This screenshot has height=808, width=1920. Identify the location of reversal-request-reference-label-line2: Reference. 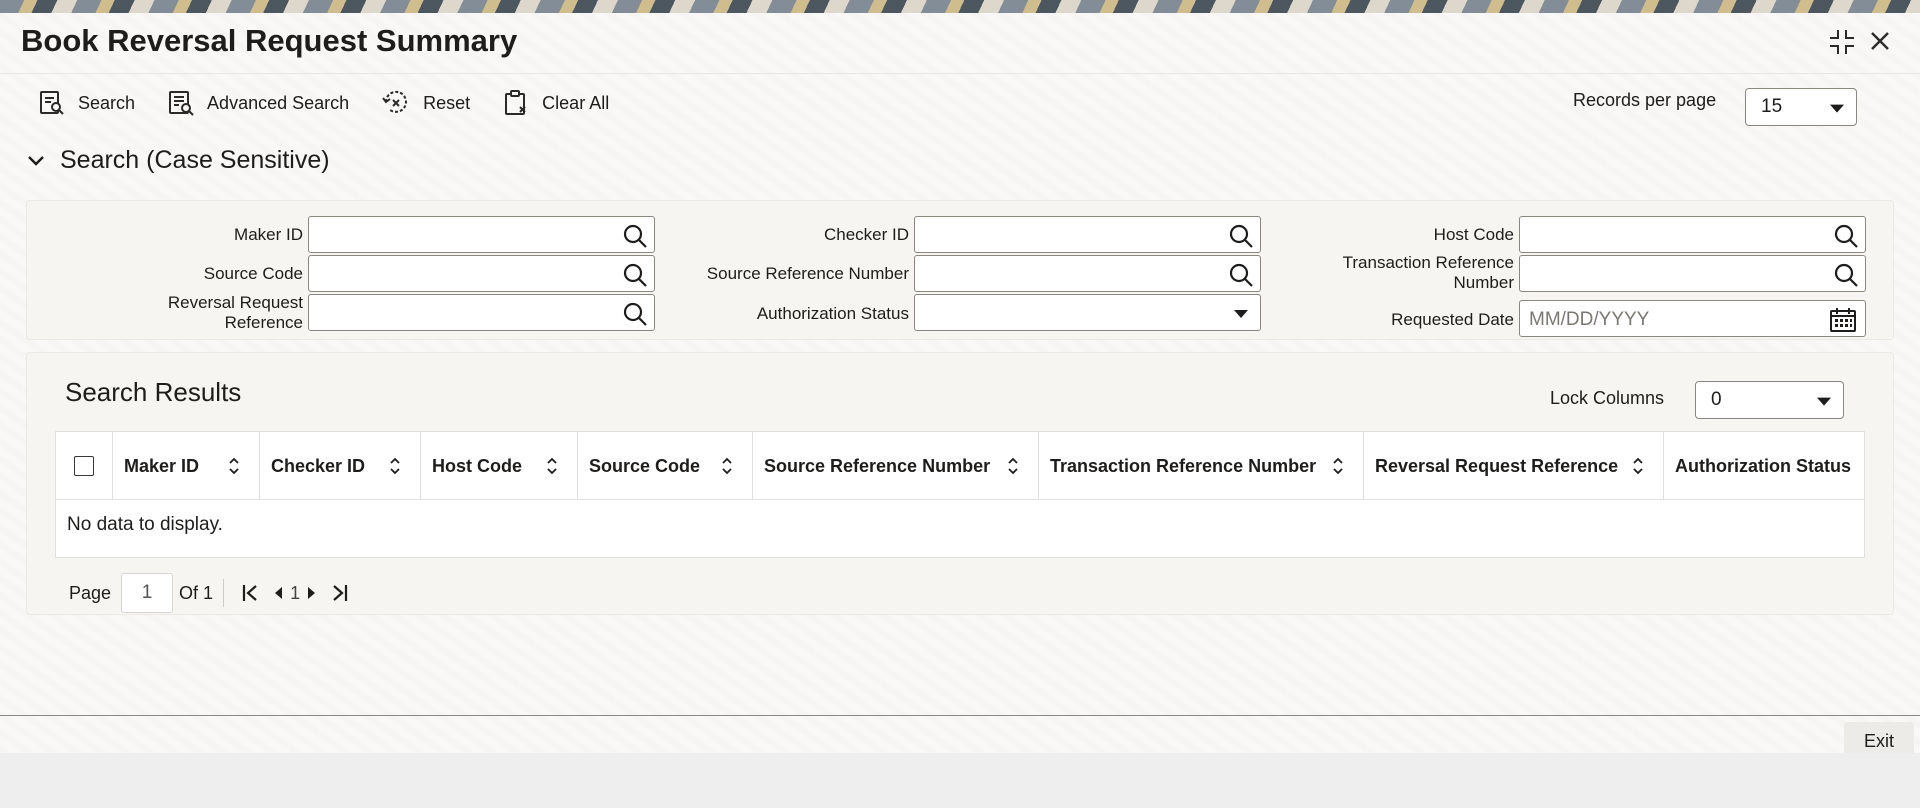
(263, 322).